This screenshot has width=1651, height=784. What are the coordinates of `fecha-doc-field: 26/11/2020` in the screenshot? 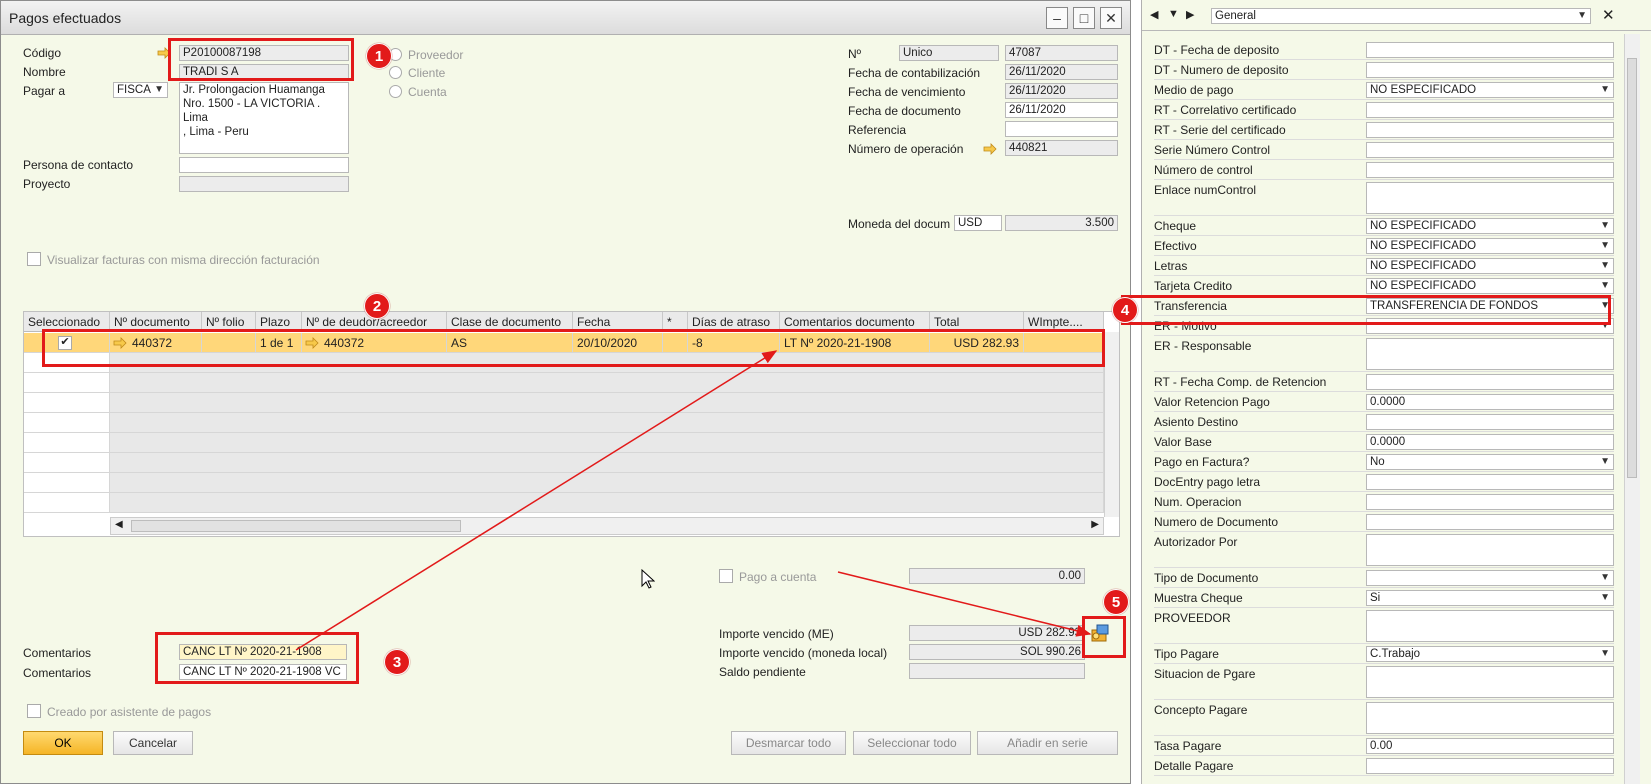 It's located at (1061, 110).